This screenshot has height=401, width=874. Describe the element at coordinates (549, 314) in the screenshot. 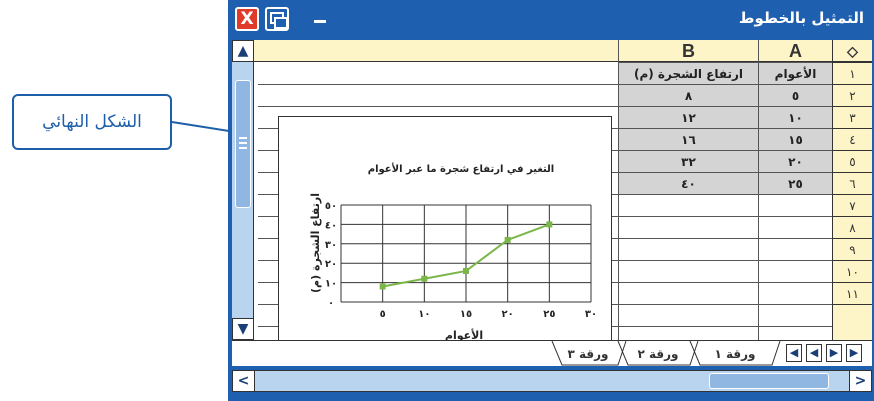

I see `chart-x-tick-label: ٢٥` at that location.